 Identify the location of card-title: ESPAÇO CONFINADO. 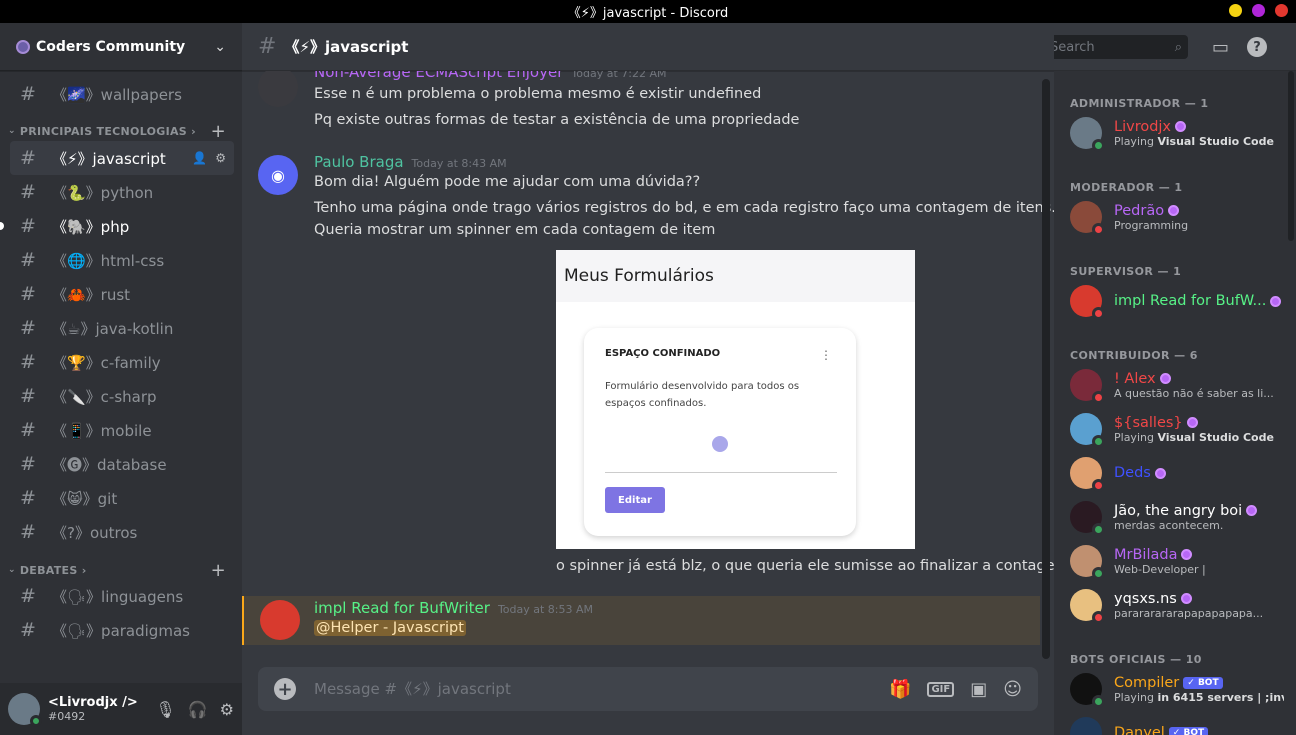
(663, 353).